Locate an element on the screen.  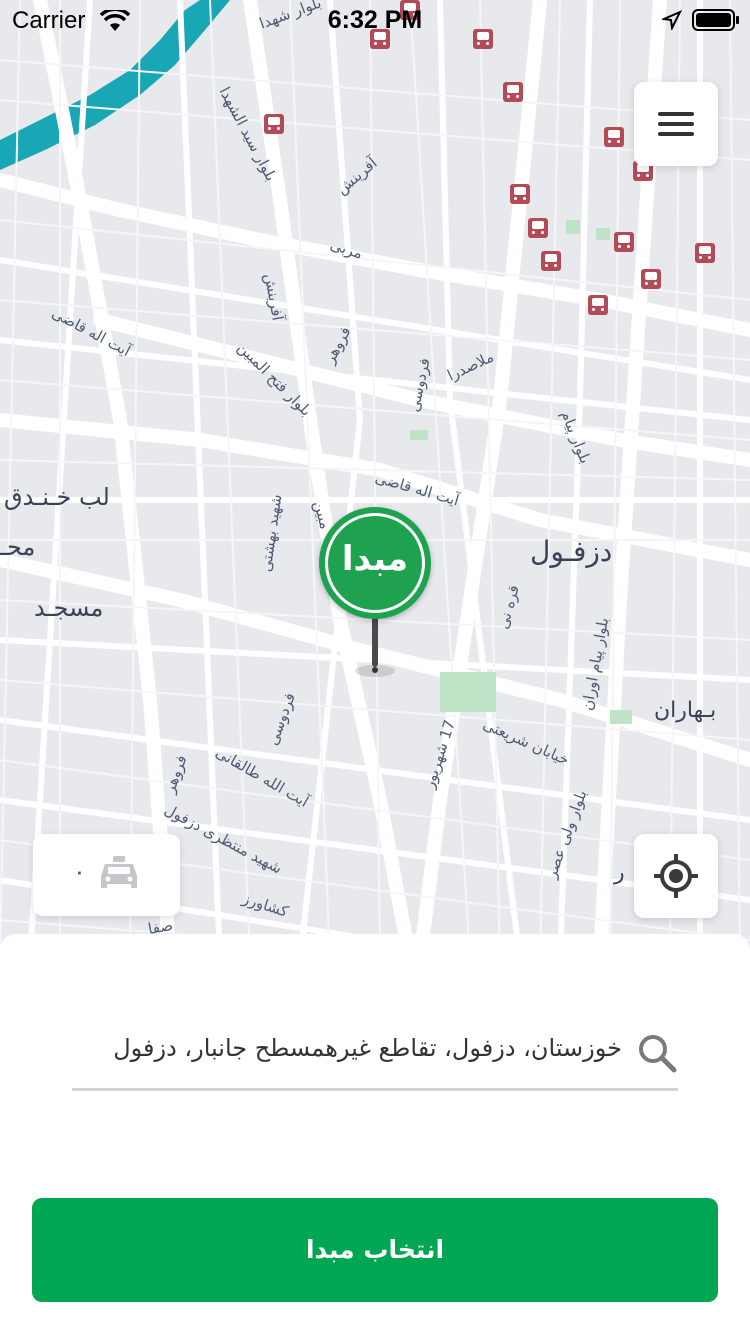
area-label: محـ is located at coordinates (18, 547).